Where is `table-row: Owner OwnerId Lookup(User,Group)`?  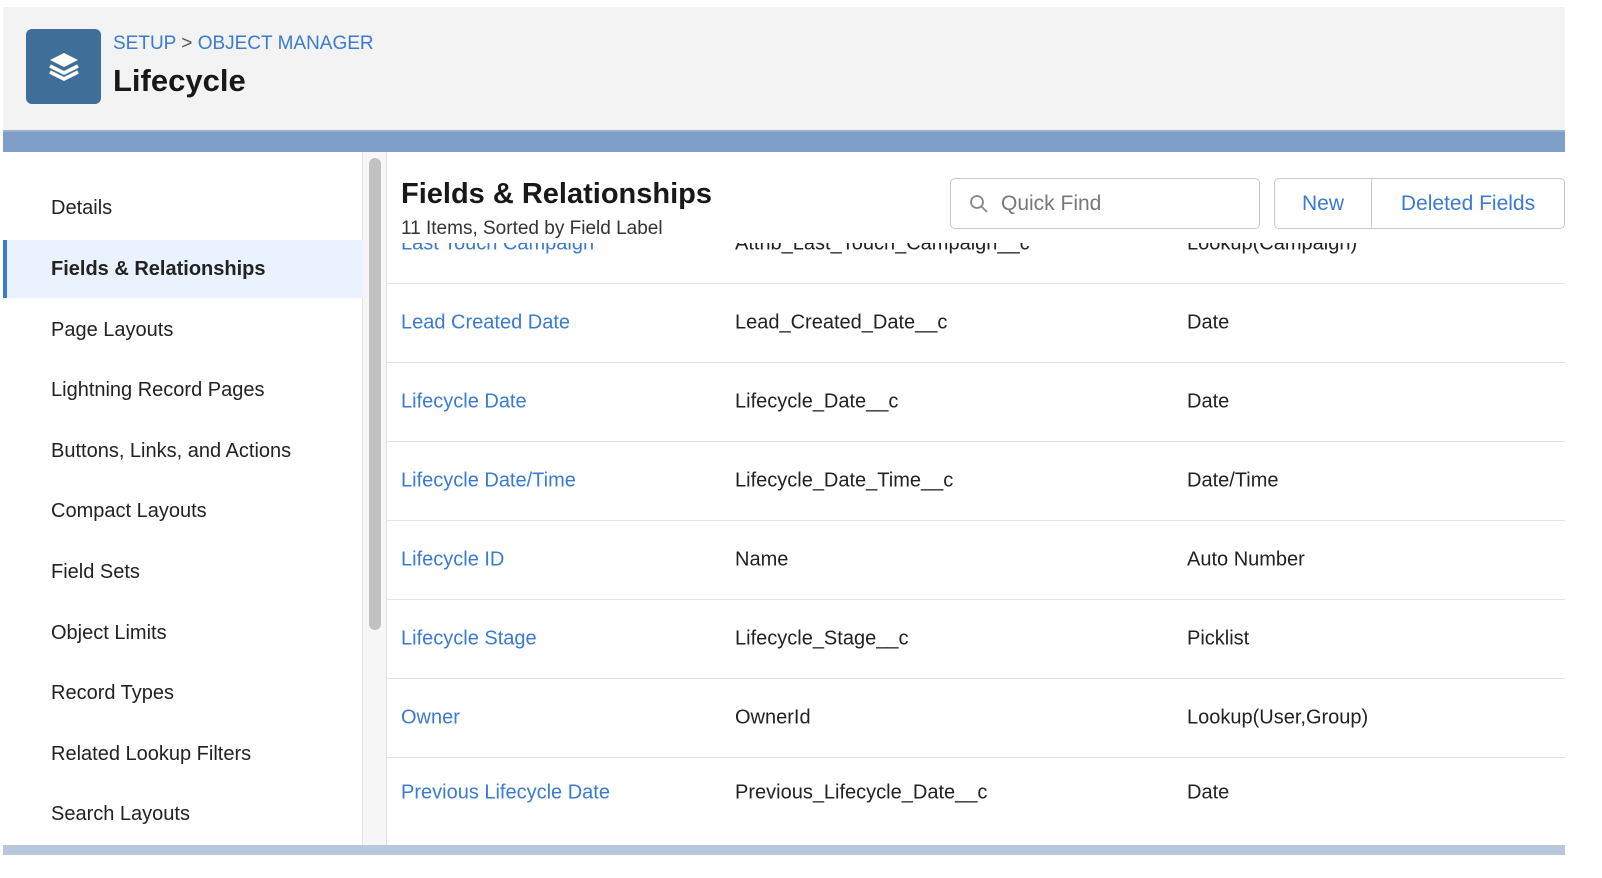 table-row: Owner OwnerId Lookup(User,Group) is located at coordinates (976, 718).